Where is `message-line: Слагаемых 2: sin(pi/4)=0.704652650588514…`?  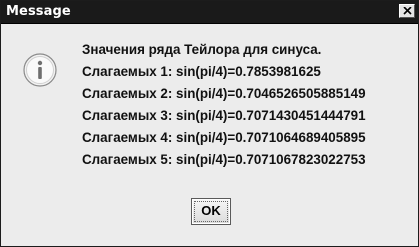
message-line: Слагаемых 2: sin(pi/4)=0.704652650588514… is located at coordinates (224, 93).